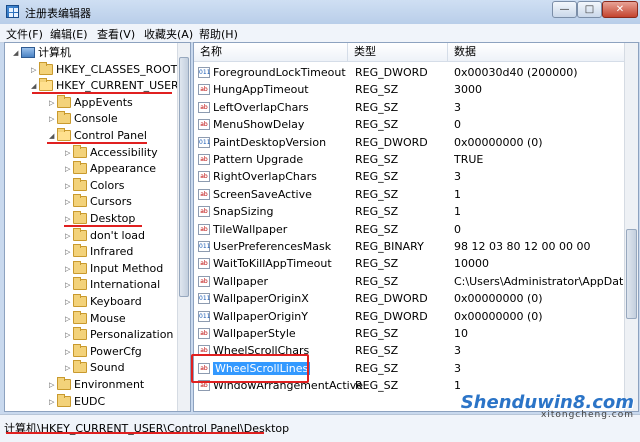  Describe the element at coordinates (112, 252) in the screenshot. I see `tree-node-label: Infrared` at that location.